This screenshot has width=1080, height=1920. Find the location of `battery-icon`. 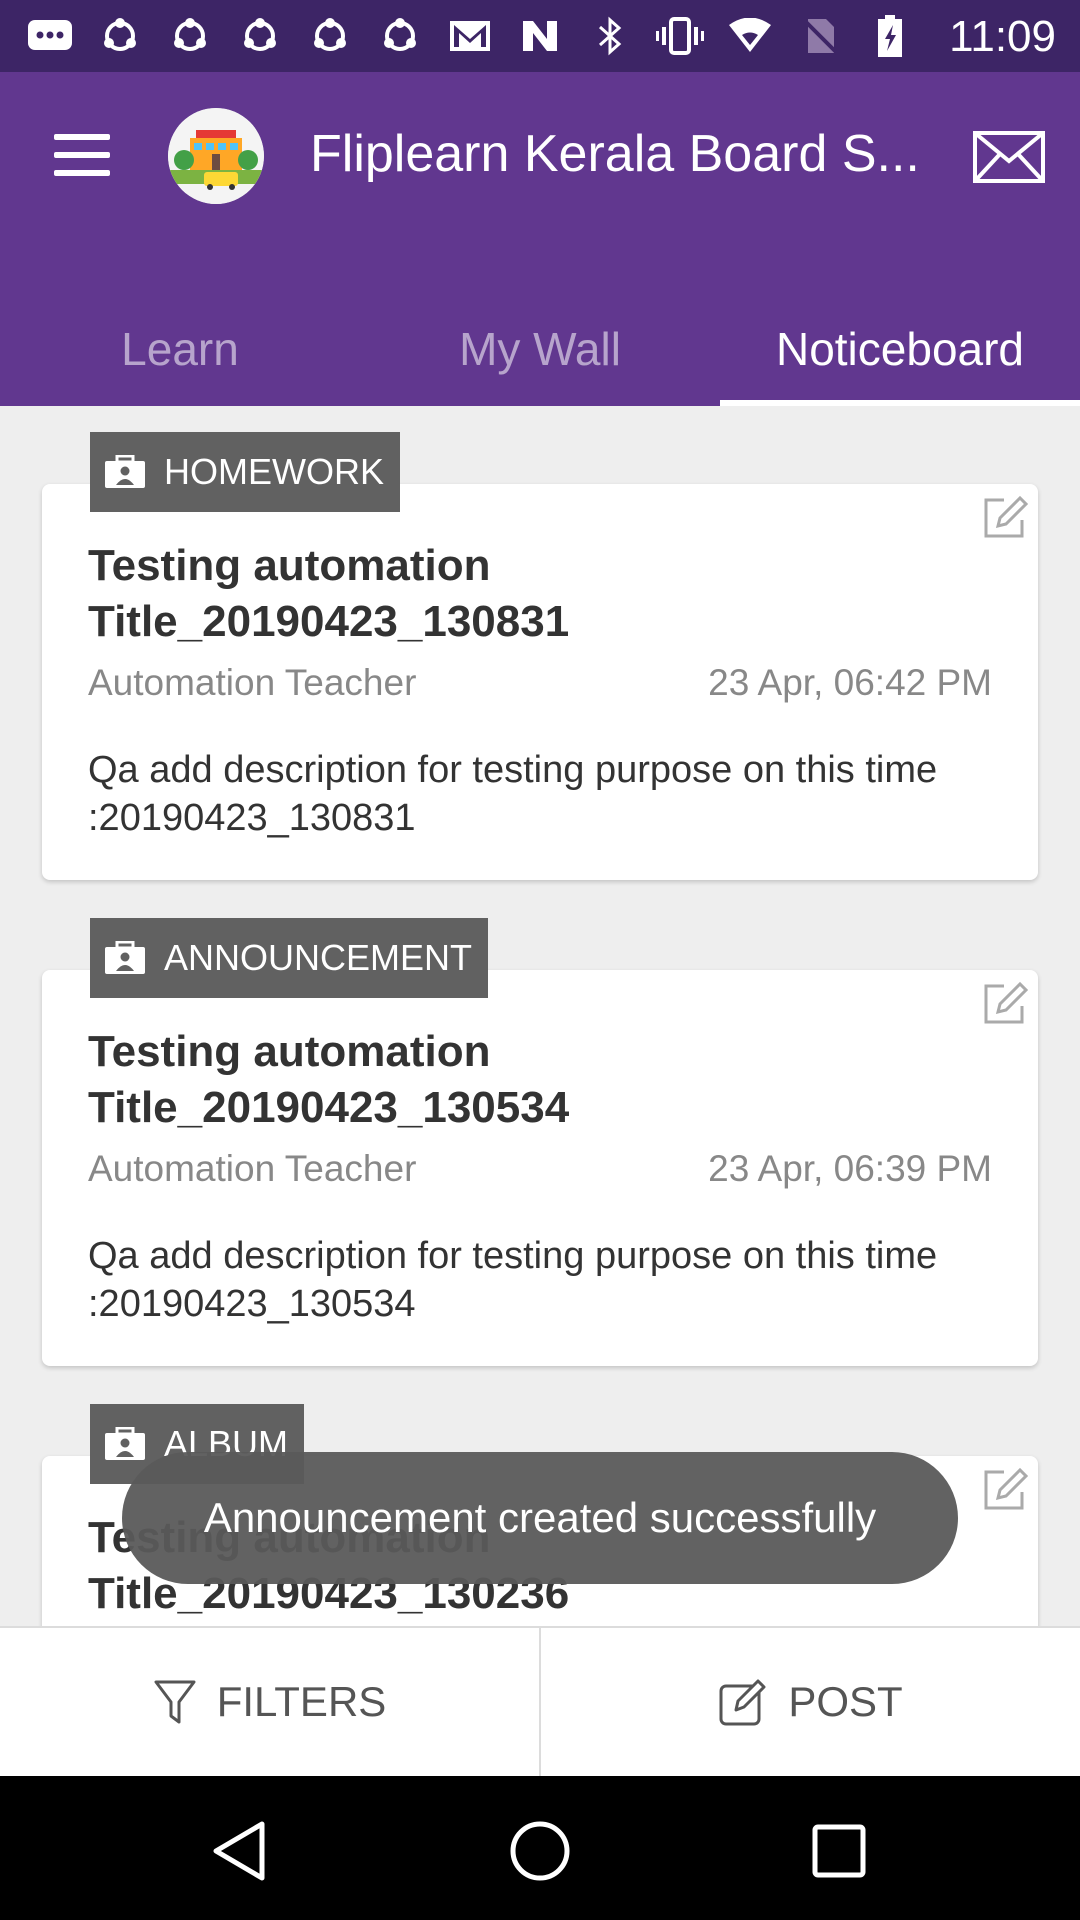

battery-icon is located at coordinates (890, 36).